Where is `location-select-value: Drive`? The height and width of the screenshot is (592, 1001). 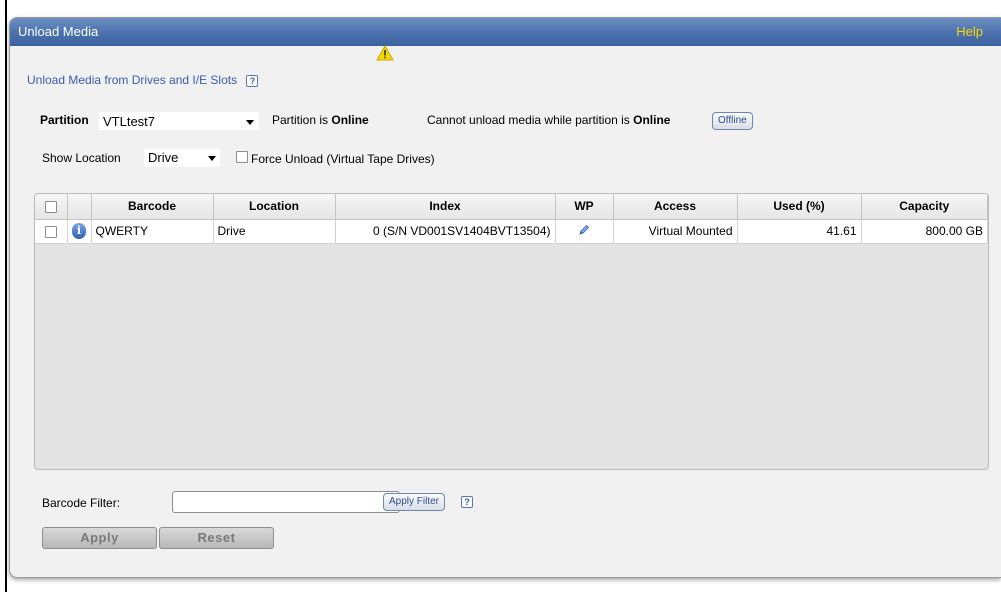
location-select-value: Drive is located at coordinates (163, 157).